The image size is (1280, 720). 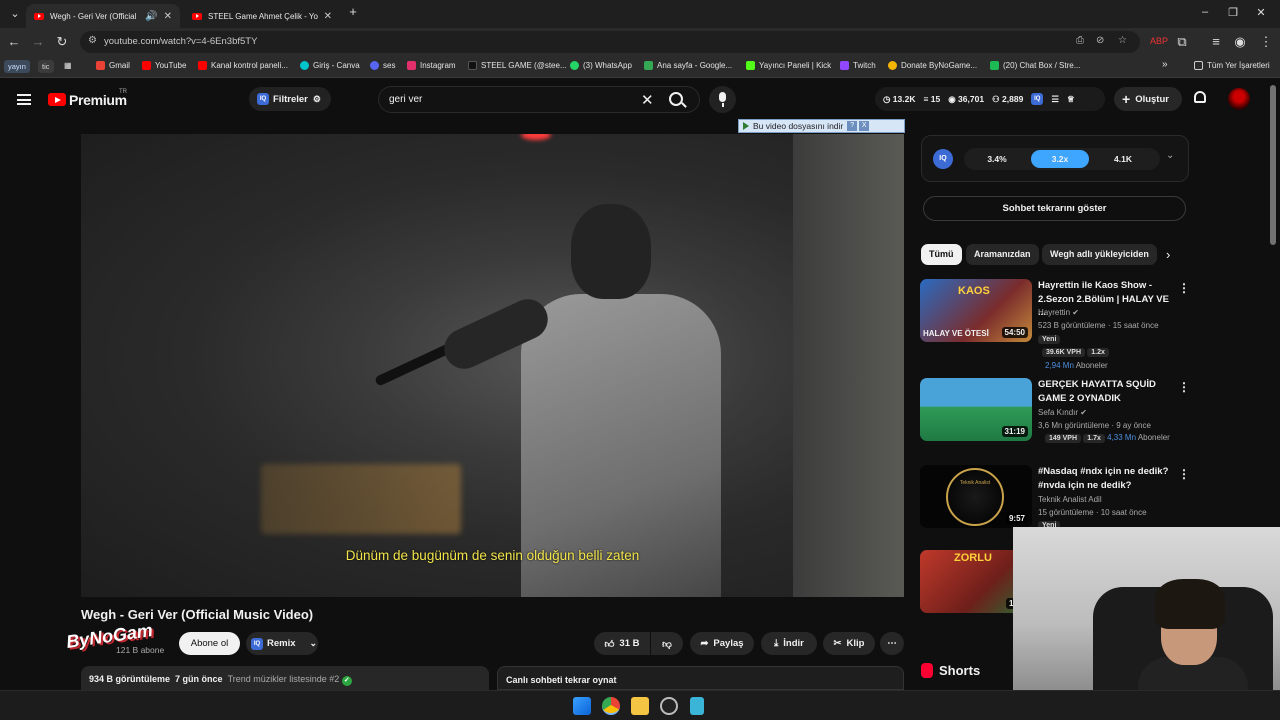 What do you see at coordinates (976, 496) in the screenshot?
I see `video-thumbnail: Teknik Analist 9:57` at bounding box center [976, 496].